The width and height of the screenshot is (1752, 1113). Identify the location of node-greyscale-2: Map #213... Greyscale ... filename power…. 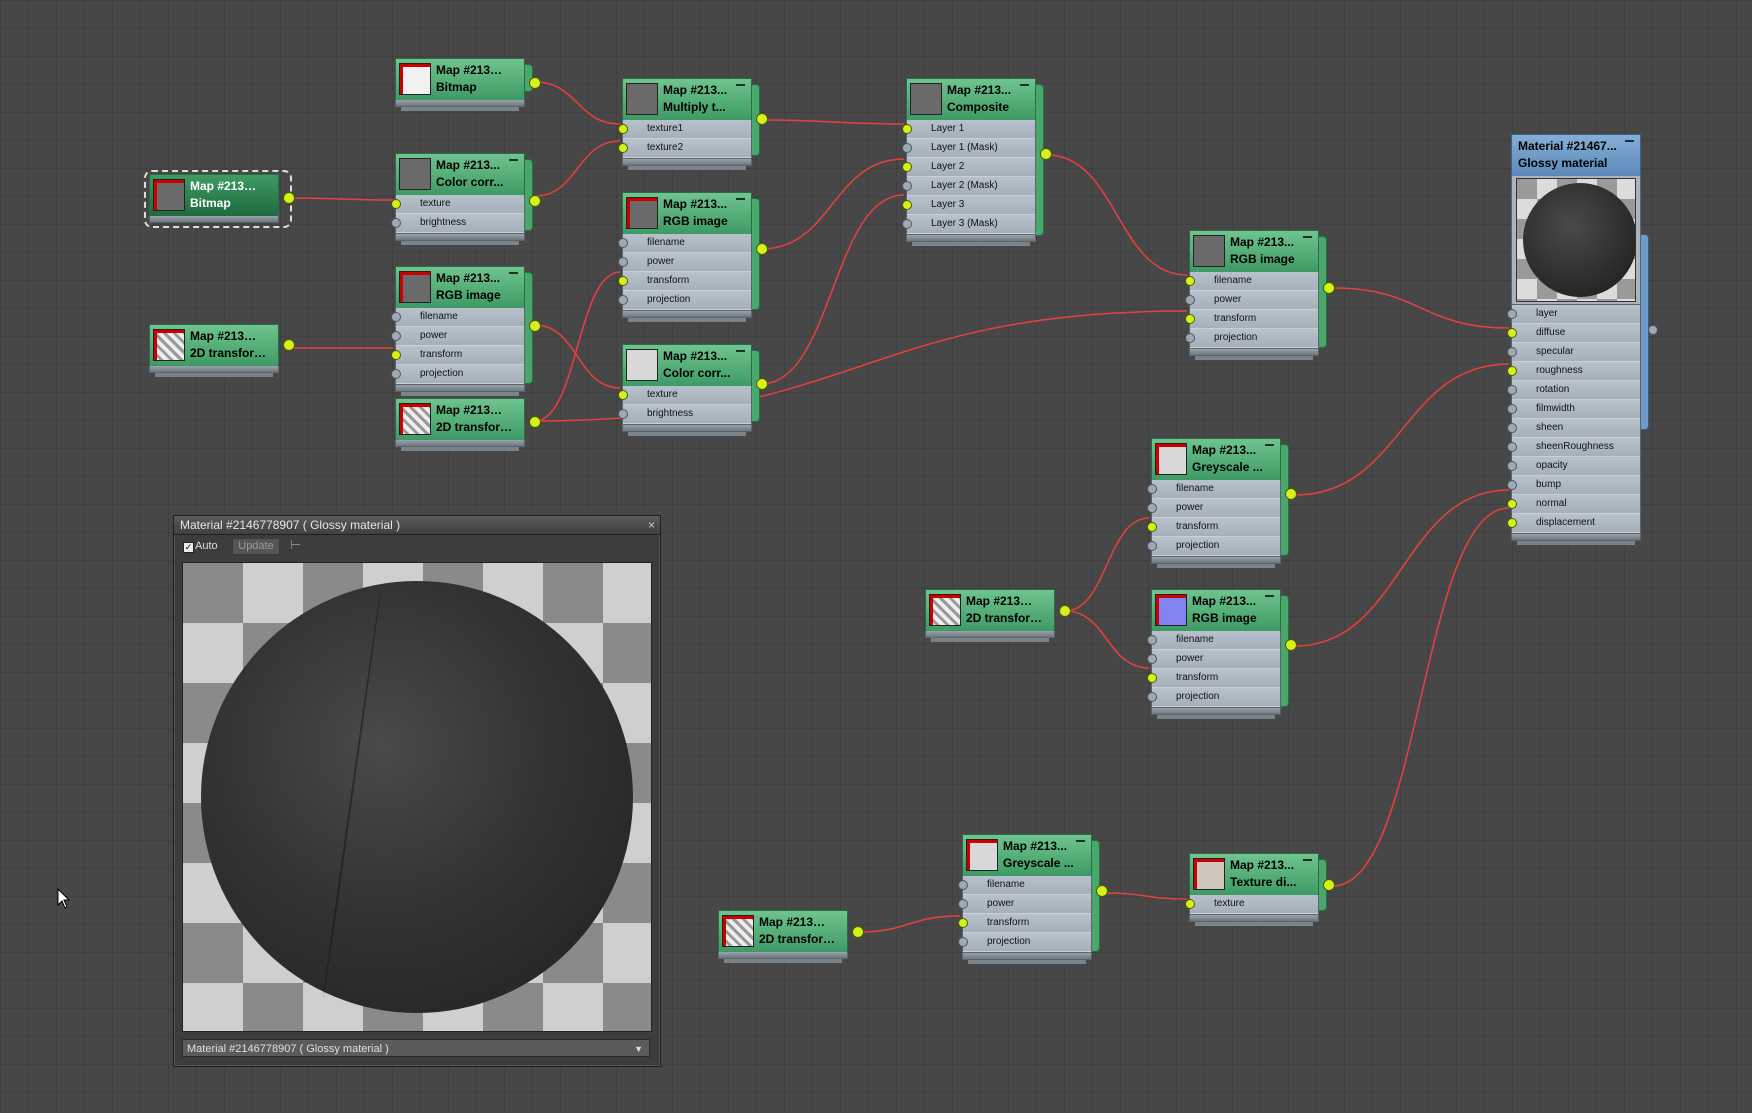
(1033, 899).